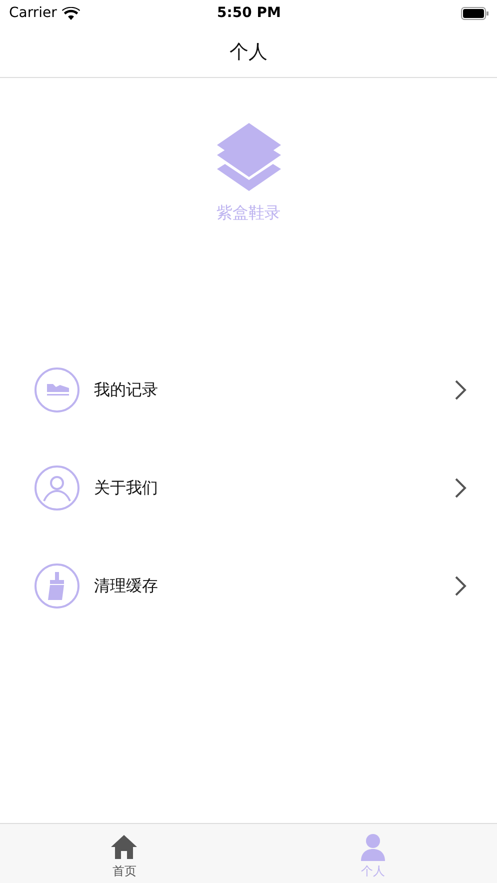 This screenshot has height=883, width=497. Describe the element at coordinates (267, 390) in the screenshot. I see `menu-item: 我的记录` at that location.